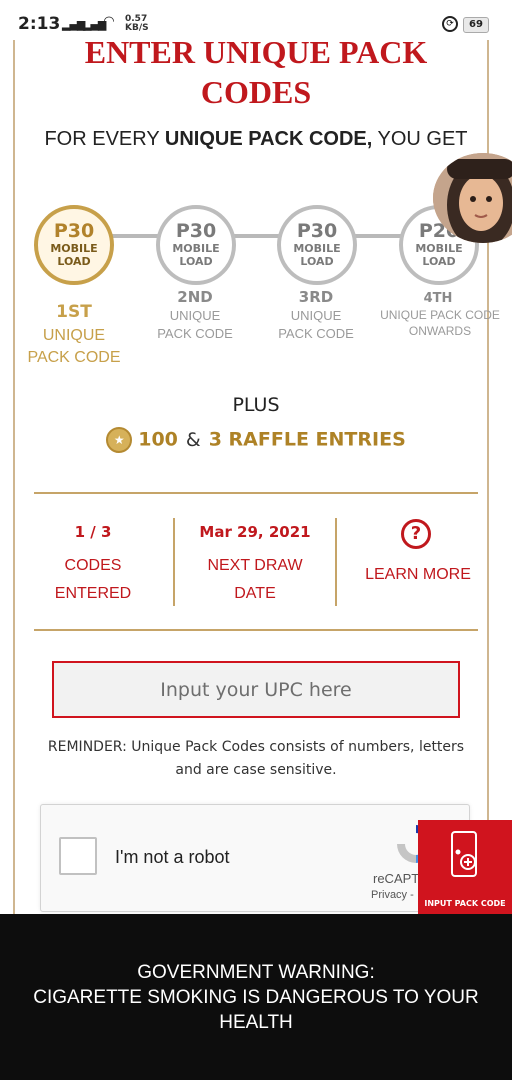 The image size is (512, 1080). What do you see at coordinates (476, 25) in the screenshot?
I see `battery-indicator: 69` at bounding box center [476, 25].